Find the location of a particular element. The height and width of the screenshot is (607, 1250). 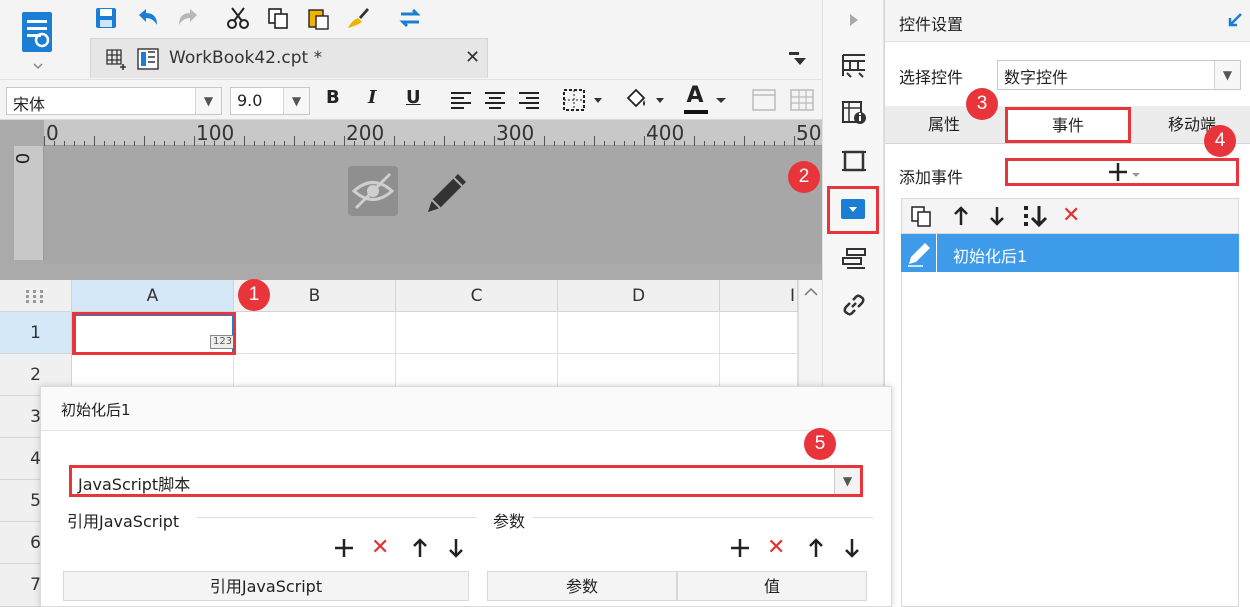

cut-icon is located at coordinates (238, 18).